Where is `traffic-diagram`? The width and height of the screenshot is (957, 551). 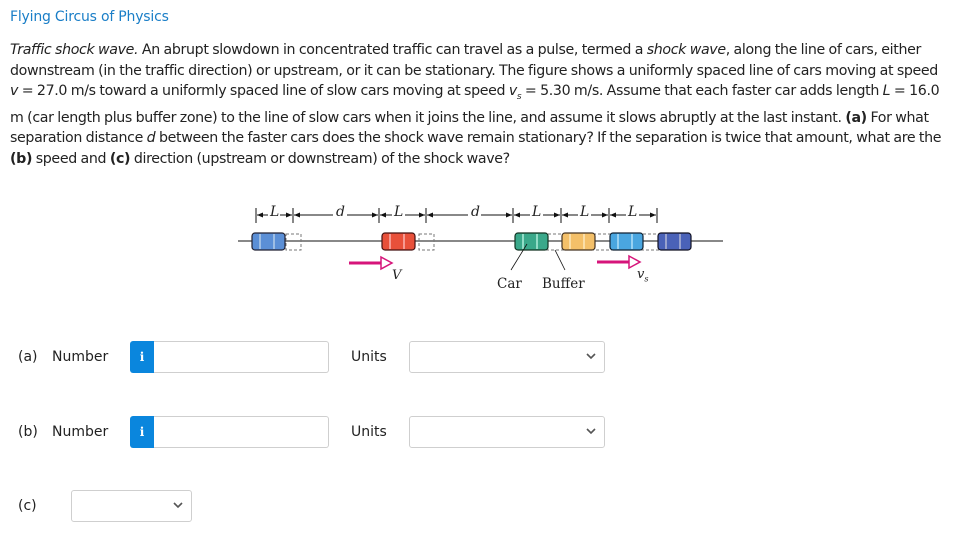 traffic-diagram is located at coordinates (480, 239).